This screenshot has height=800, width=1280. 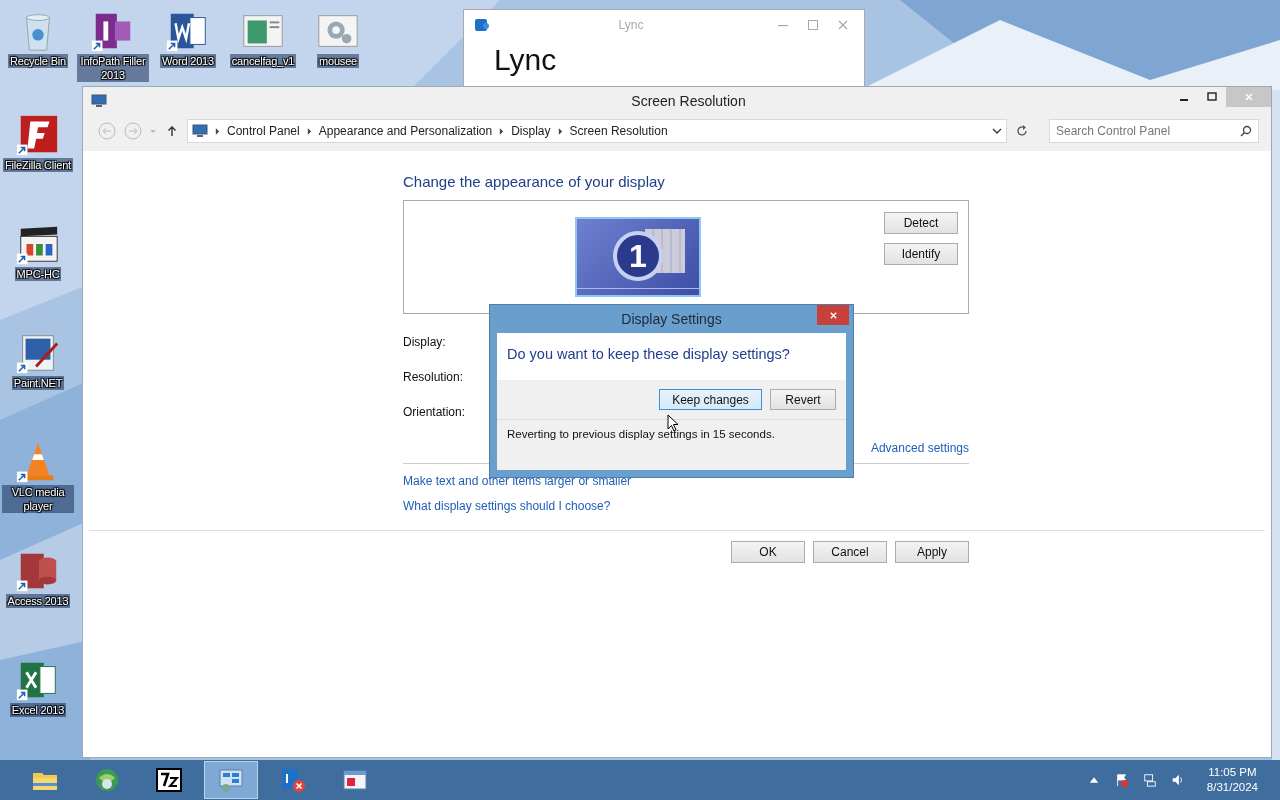 What do you see at coordinates (1246, 131) in the screenshot?
I see `search-icon` at bounding box center [1246, 131].